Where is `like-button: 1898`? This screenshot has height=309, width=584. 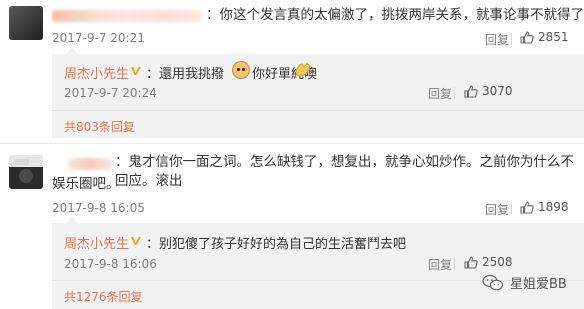
like-button: 1898 is located at coordinates (544, 207).